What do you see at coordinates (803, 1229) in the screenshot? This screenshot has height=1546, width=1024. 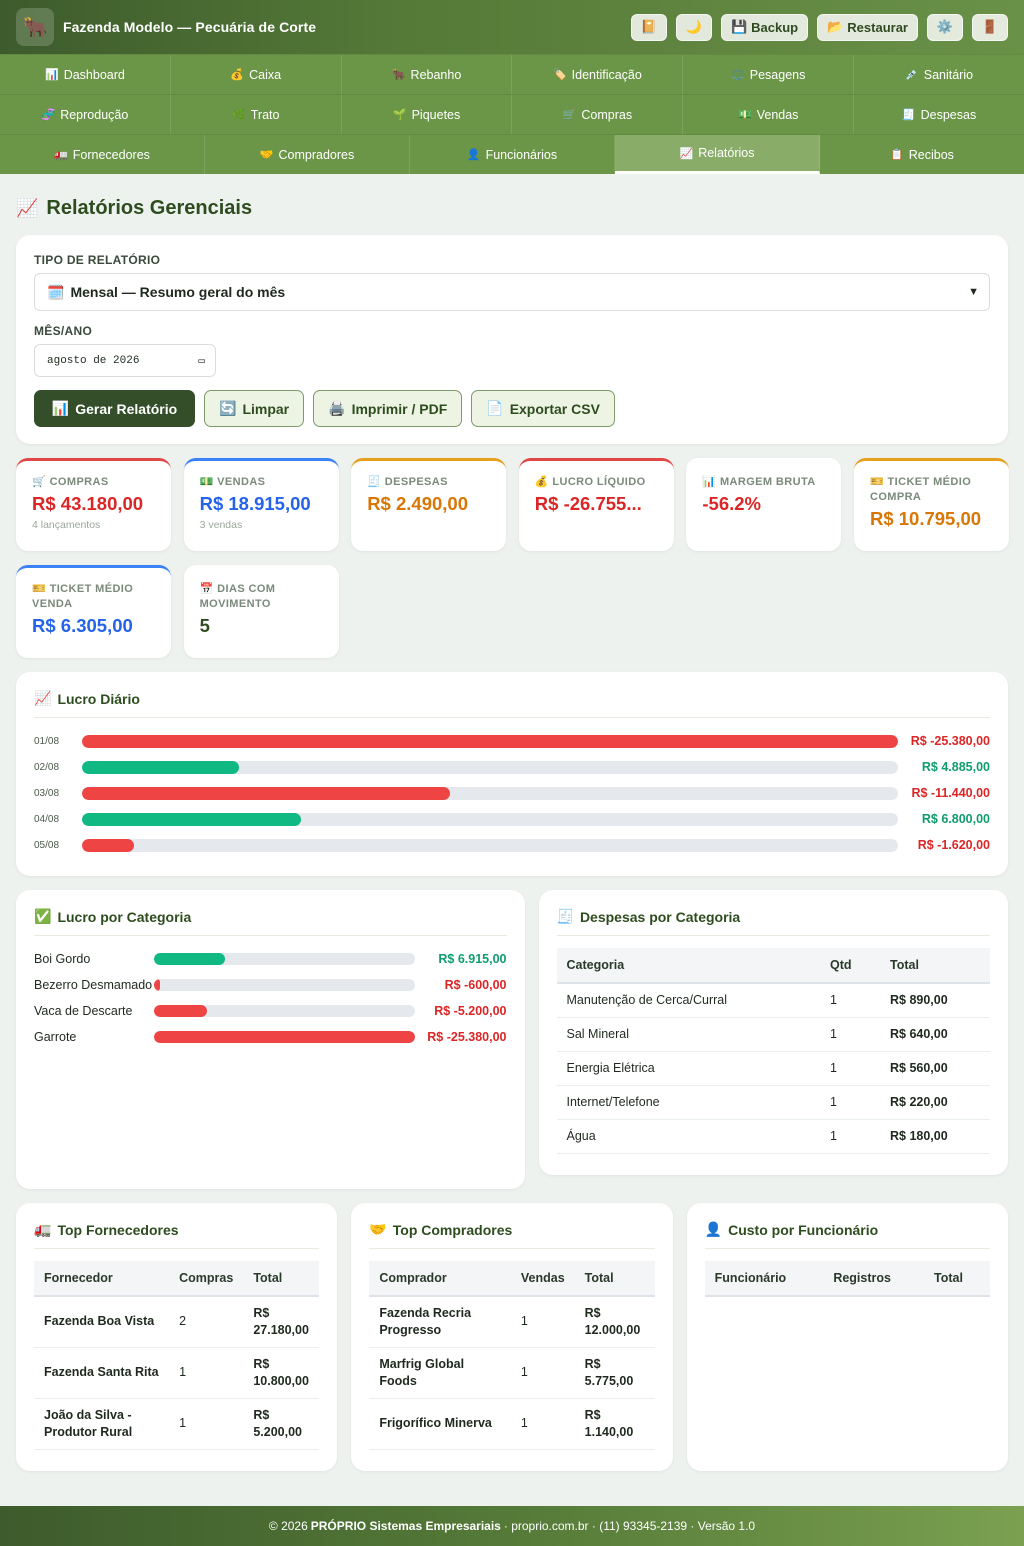 I see `employees-title: Custo por Funcionário` at bounding box center [803, 1229].